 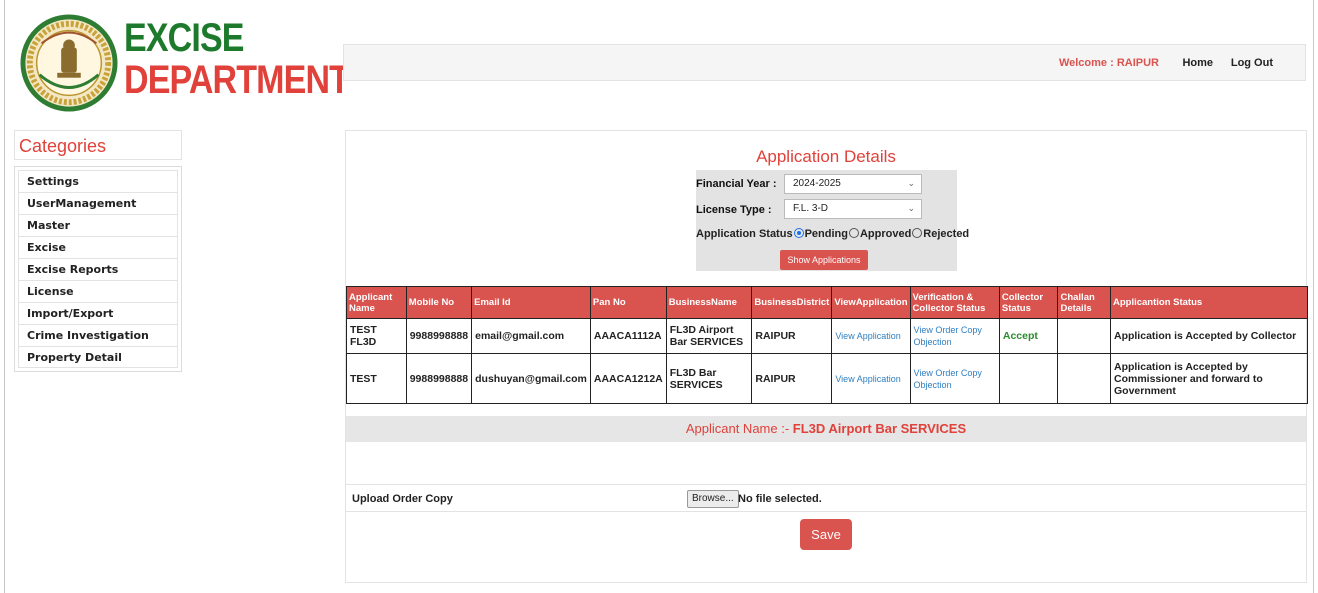 I want to click on cell-email: email@gmail.com, so click(x=531, y=336).